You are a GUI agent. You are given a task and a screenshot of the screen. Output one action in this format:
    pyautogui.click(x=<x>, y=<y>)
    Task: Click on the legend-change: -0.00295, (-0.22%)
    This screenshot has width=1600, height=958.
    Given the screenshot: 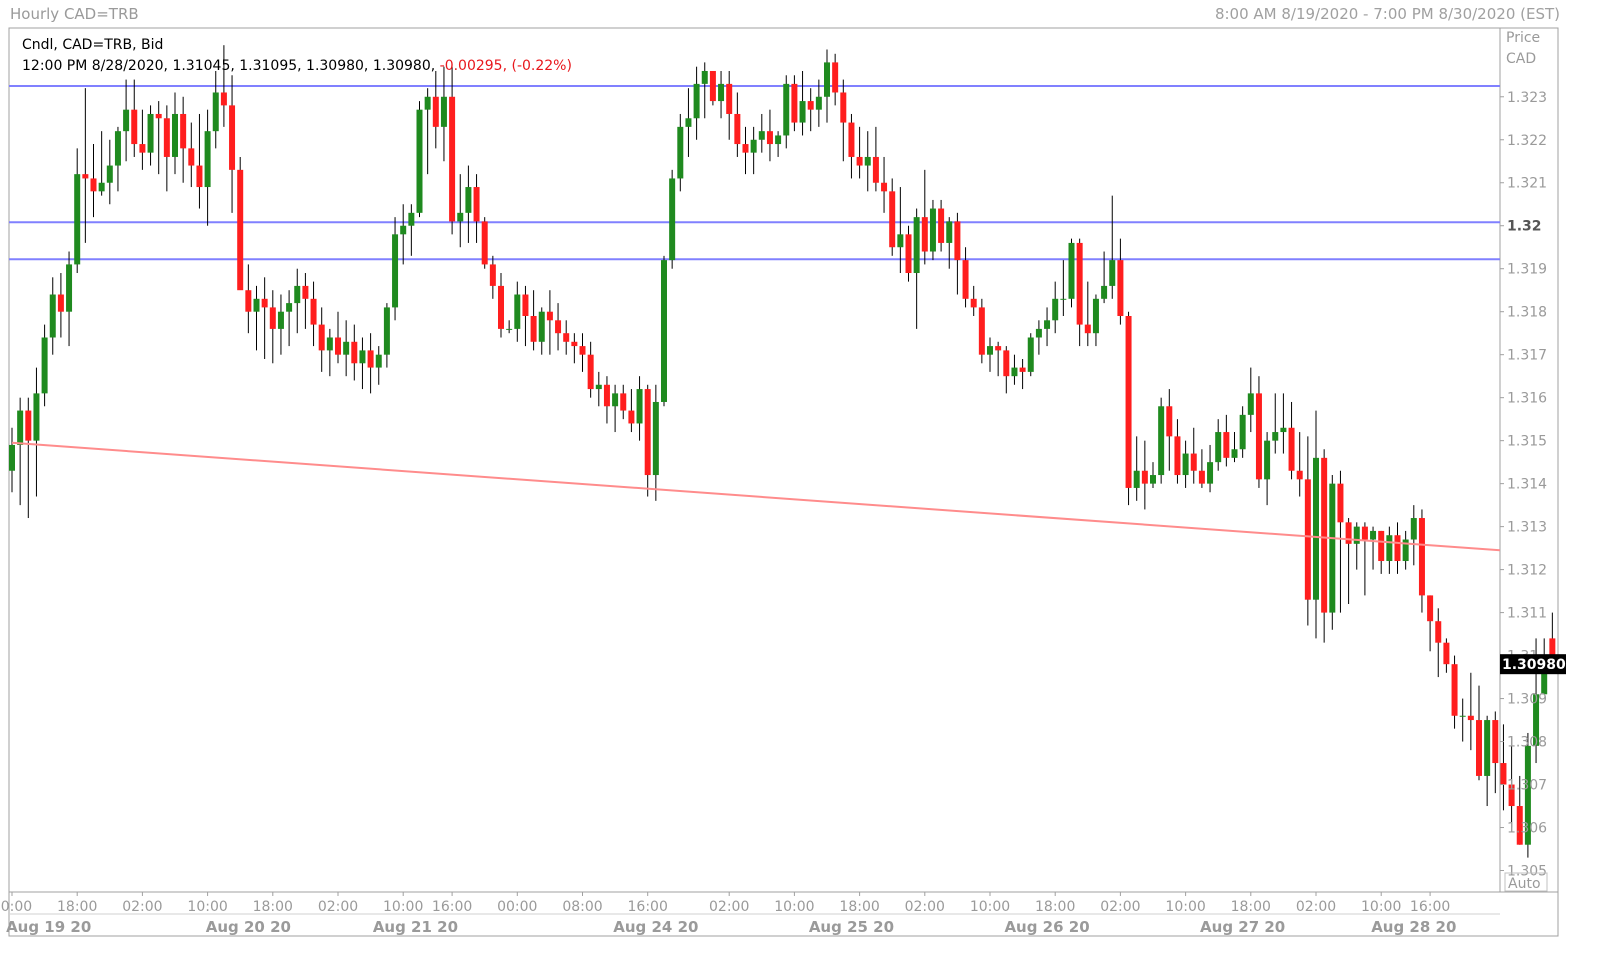 What is the action you would take?
    pyautogui.click(x=505, y=66)
    